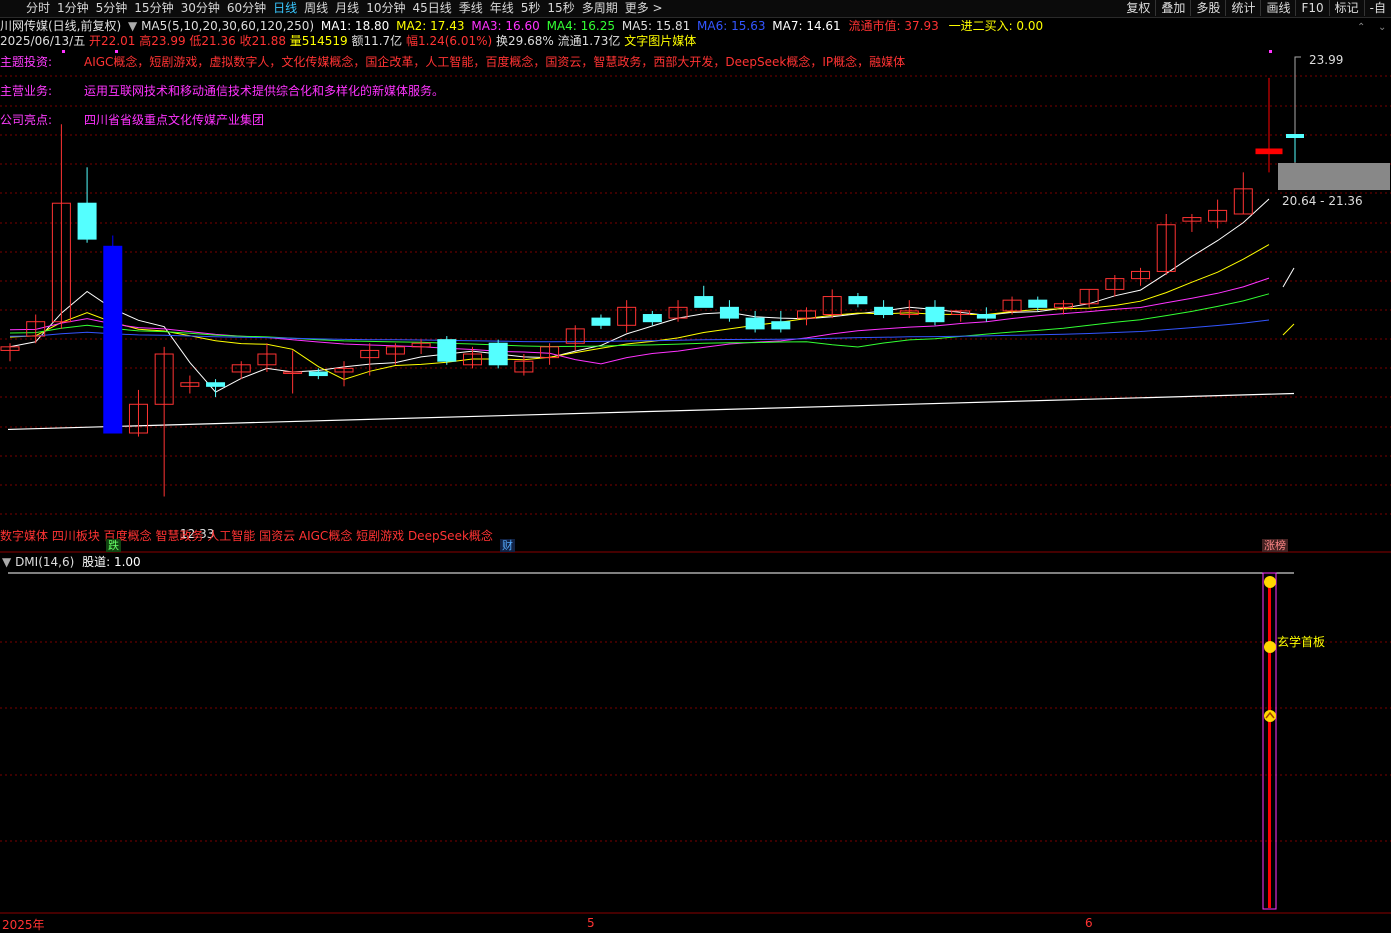 The image size is (1391, 933). I want to click on high-price-label: 23.99, so click(1326, 60).